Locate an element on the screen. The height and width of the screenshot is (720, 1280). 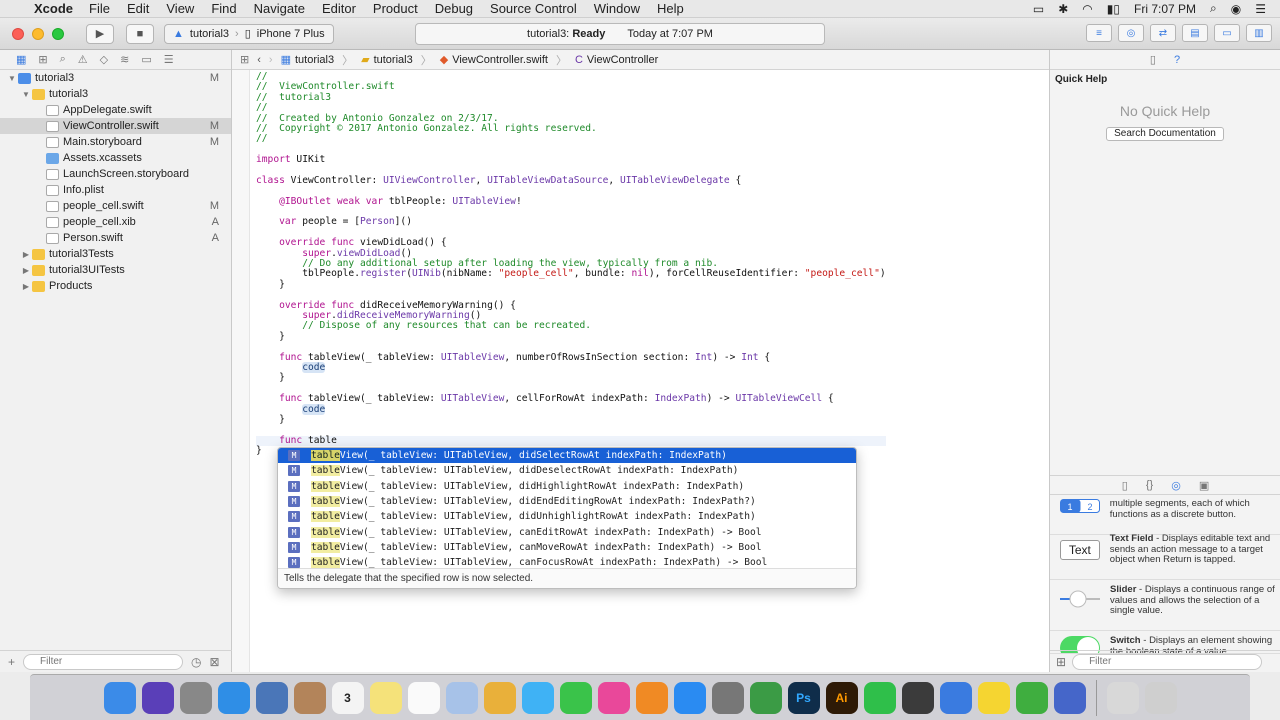
code-line: var people = [Person]() is located at coordinates (571, 222).